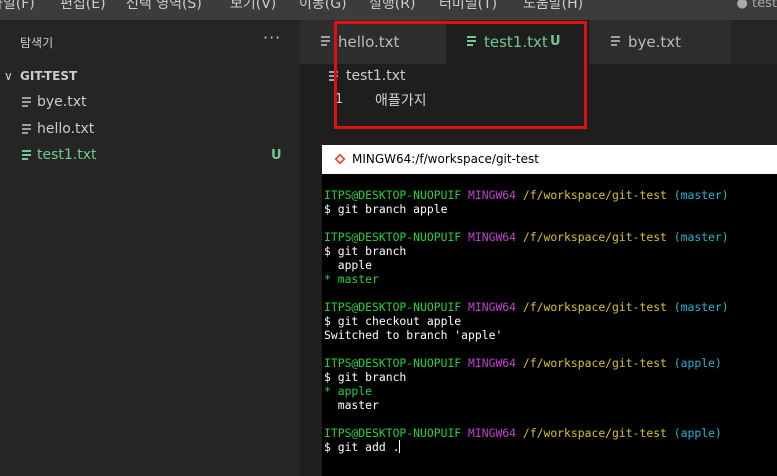 This screenshot has height=476, width=777. What do you see at coordinates (553, 7) in the screenshot?
I see `menu-help: 도움말(H)` at bounding box center [553, 7].